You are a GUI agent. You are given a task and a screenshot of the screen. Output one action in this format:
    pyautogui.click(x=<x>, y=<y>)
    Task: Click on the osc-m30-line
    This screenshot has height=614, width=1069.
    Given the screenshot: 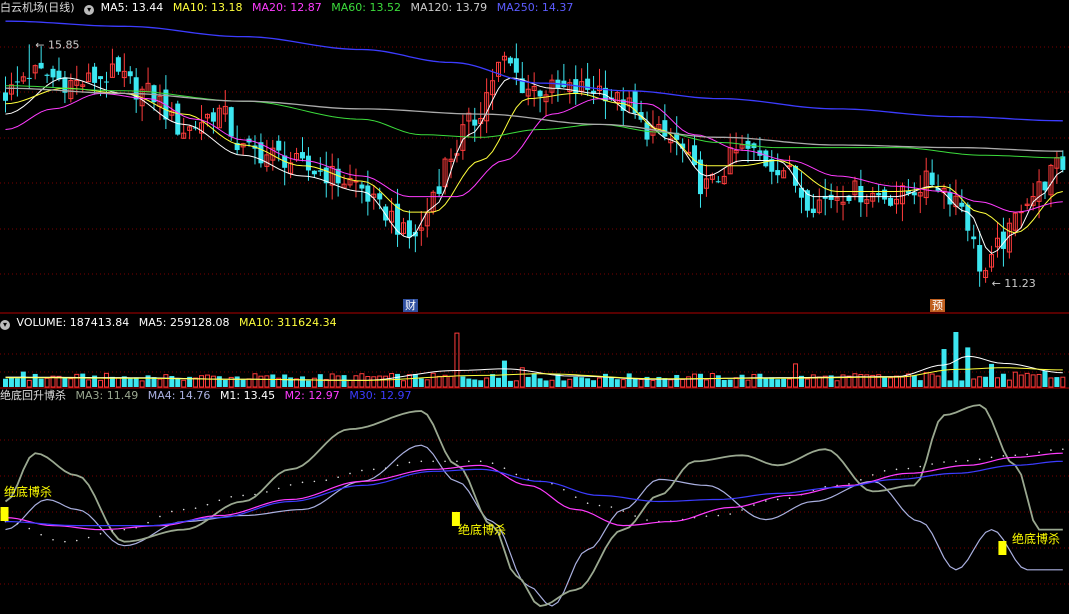 What is the action you would take?
    pyautogui.click(x=534, y=493)
    